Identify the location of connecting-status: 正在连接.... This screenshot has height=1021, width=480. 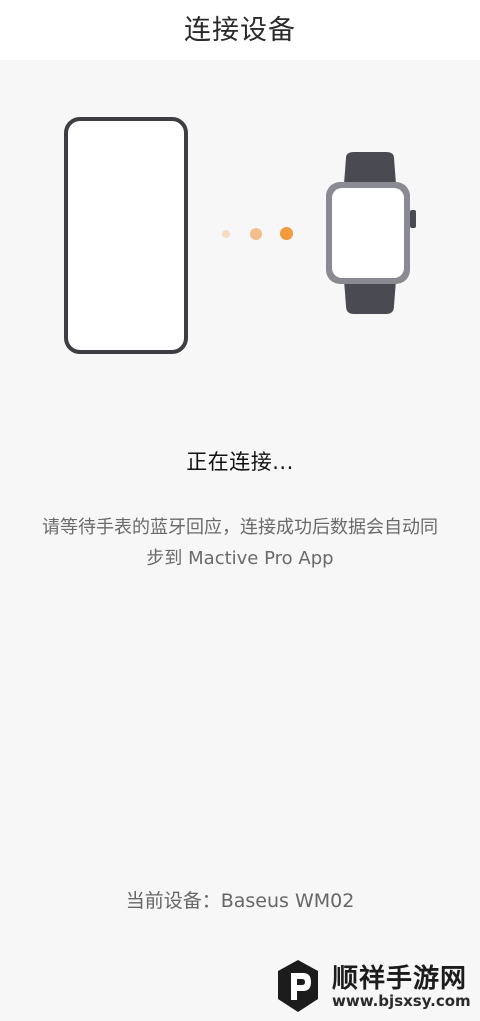
(240, 462).